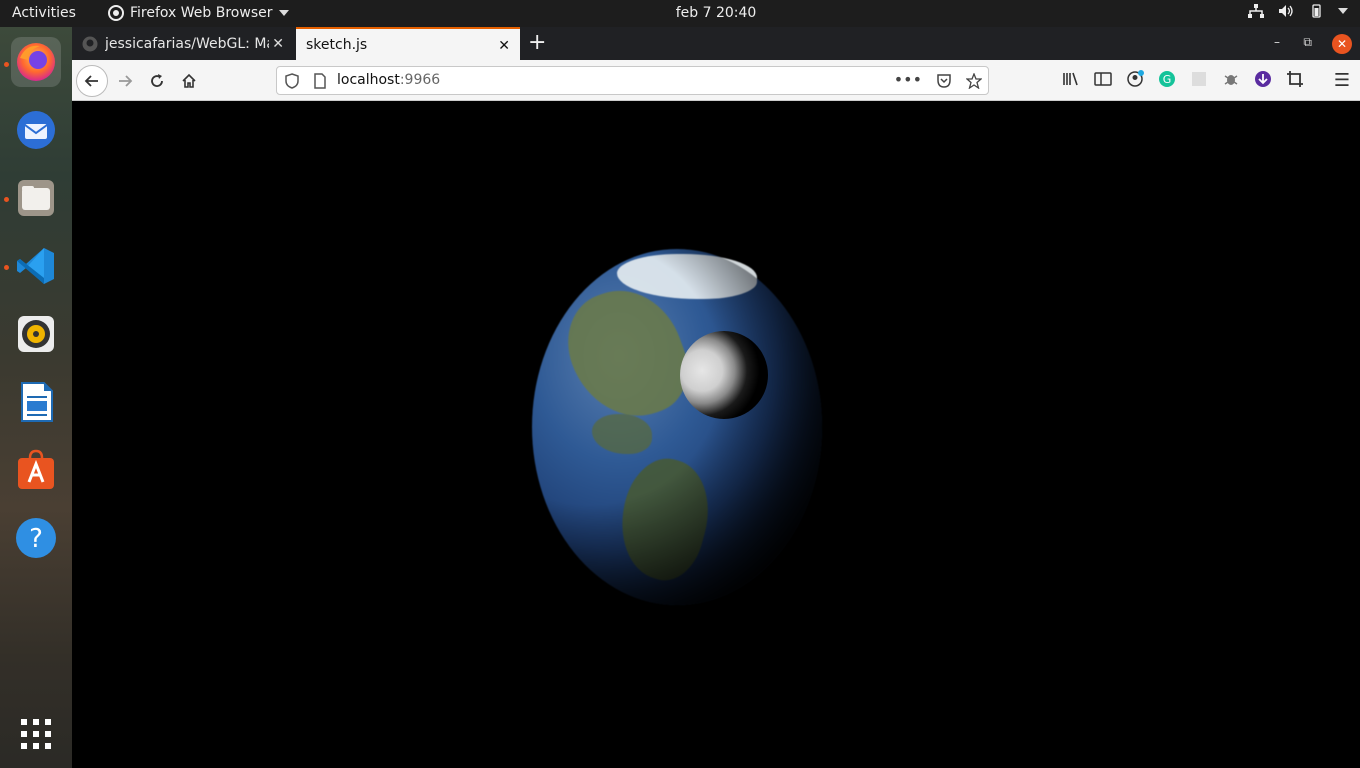  I want to click on restore-button: ⧉, so click(1307, 42).